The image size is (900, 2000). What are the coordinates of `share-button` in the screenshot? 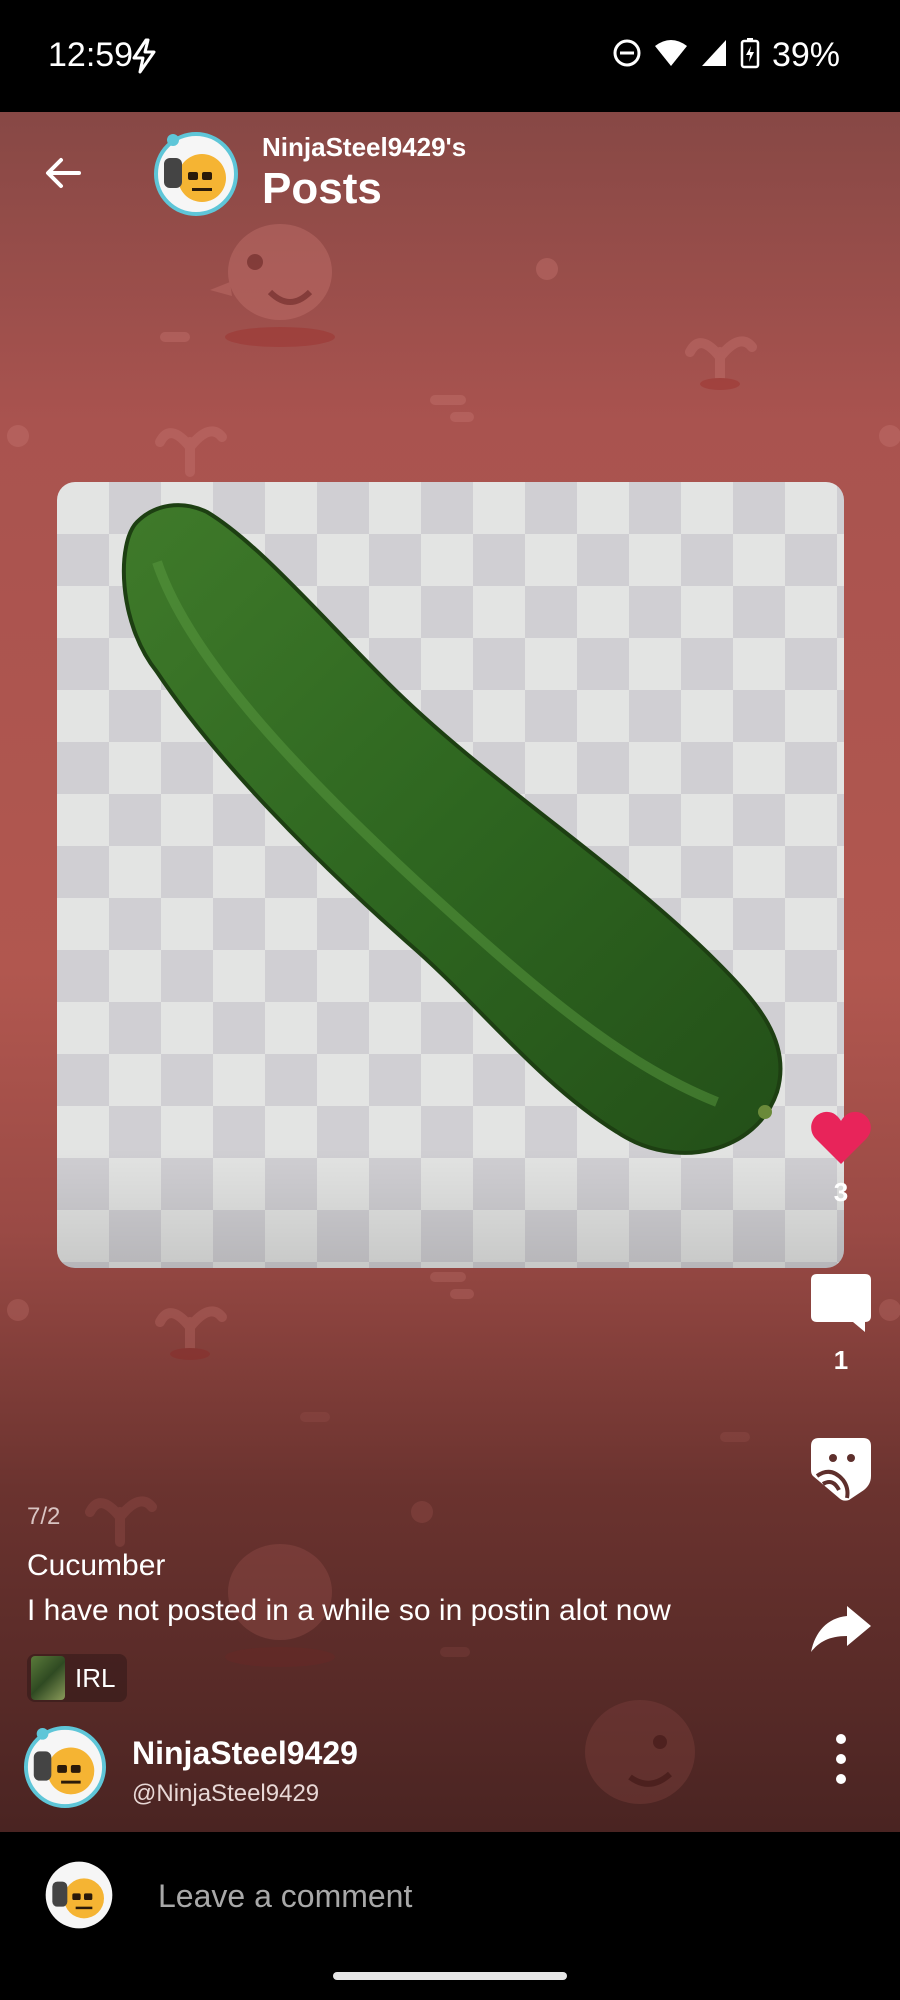 It's located at (841, 1631).